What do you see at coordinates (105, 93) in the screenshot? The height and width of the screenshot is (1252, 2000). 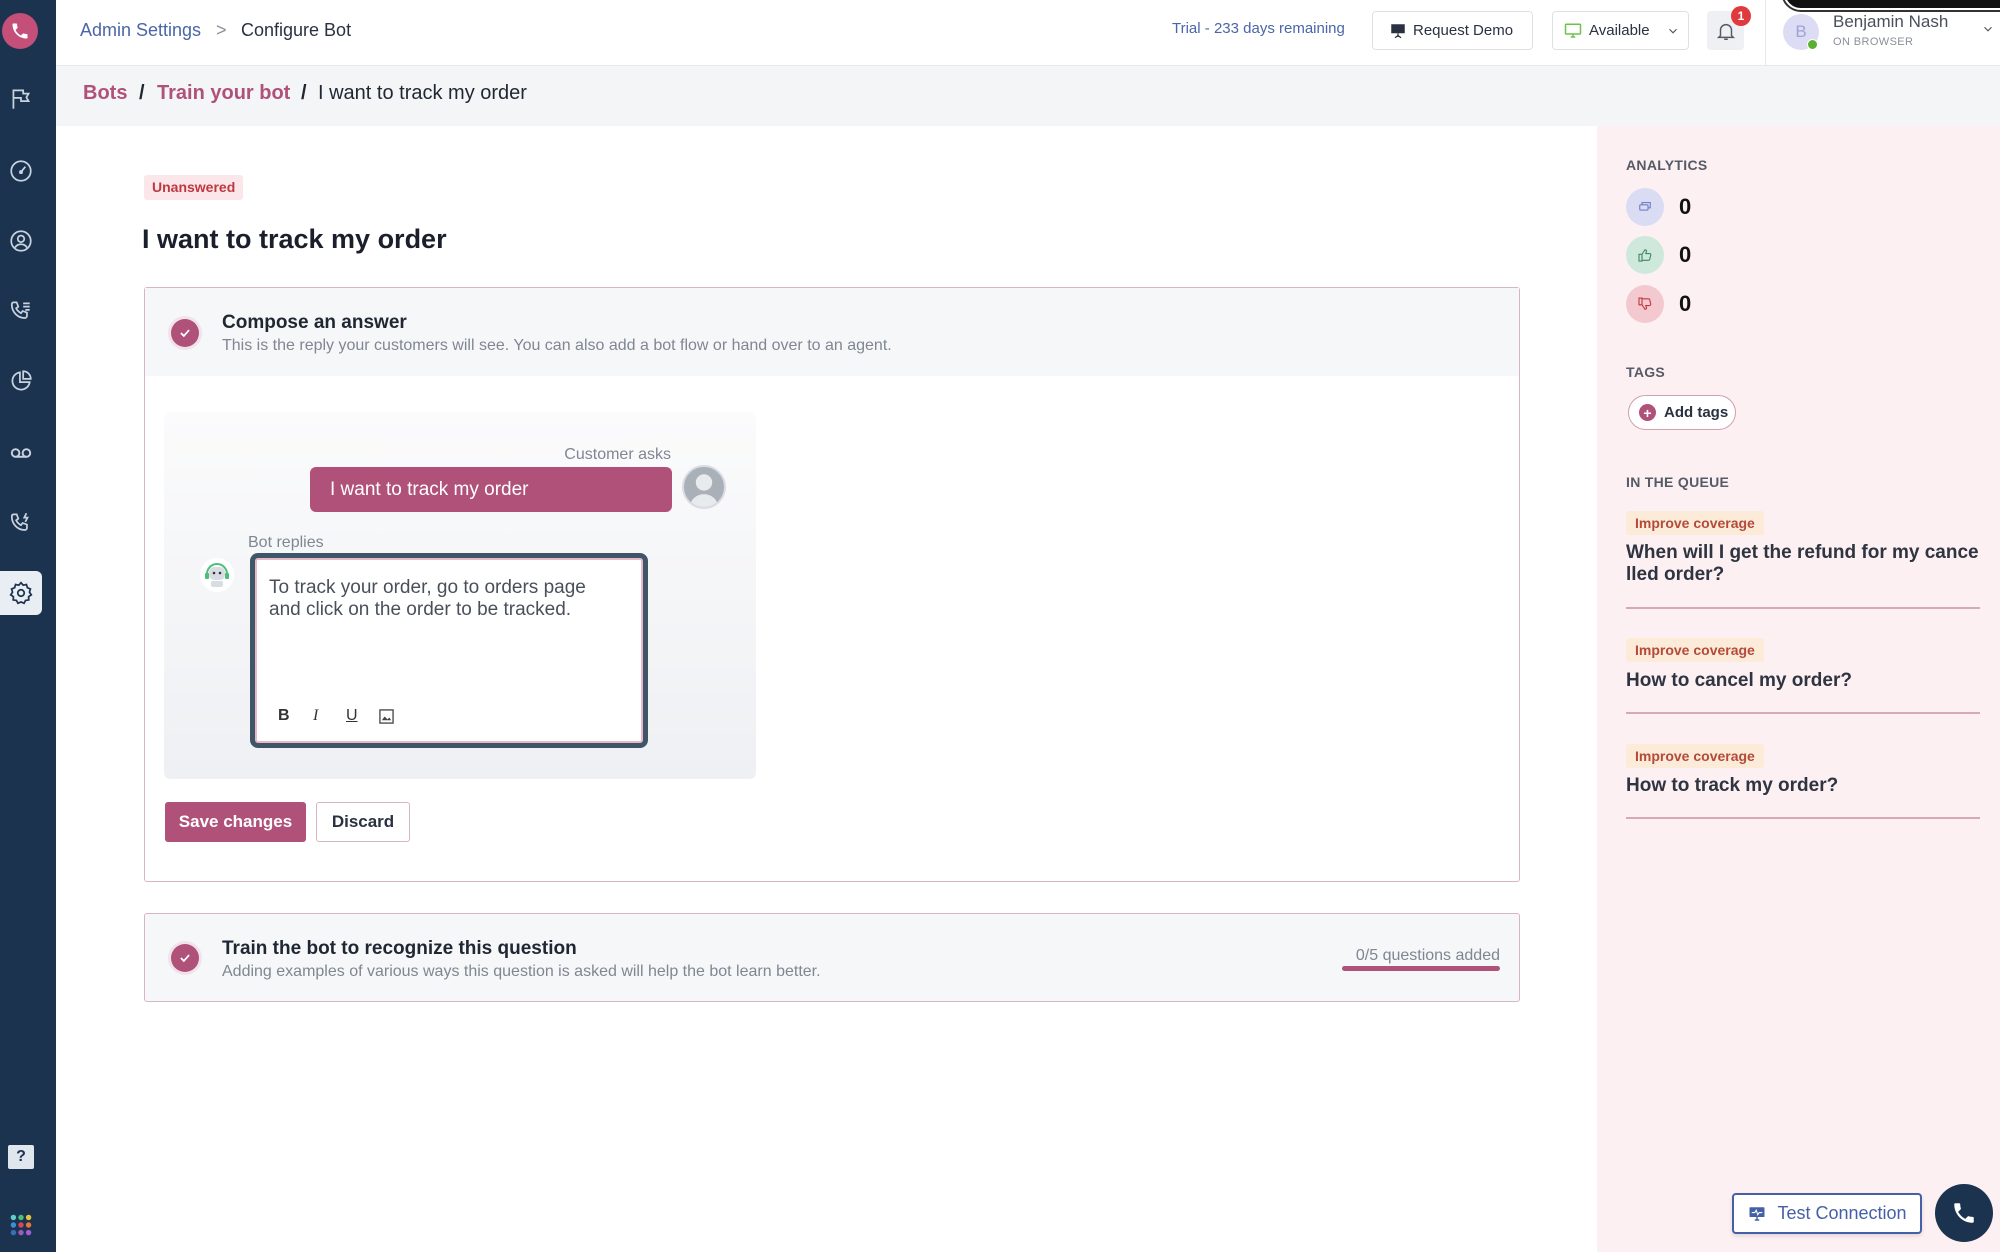 I see `breadcrumb-bots: Bots` at bounding box center [105, 93].